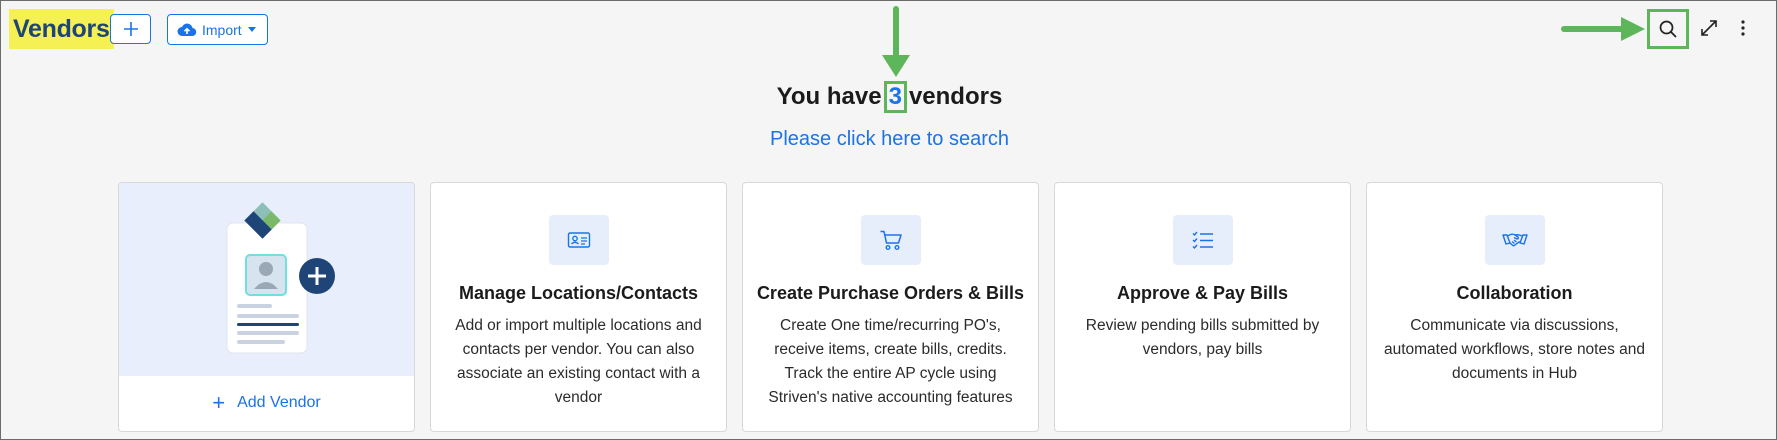 The image size is (1777, 440). Describe the element at coordinates (955, 96) in the screenshot. I see `count-suffix: vendors` at that location.